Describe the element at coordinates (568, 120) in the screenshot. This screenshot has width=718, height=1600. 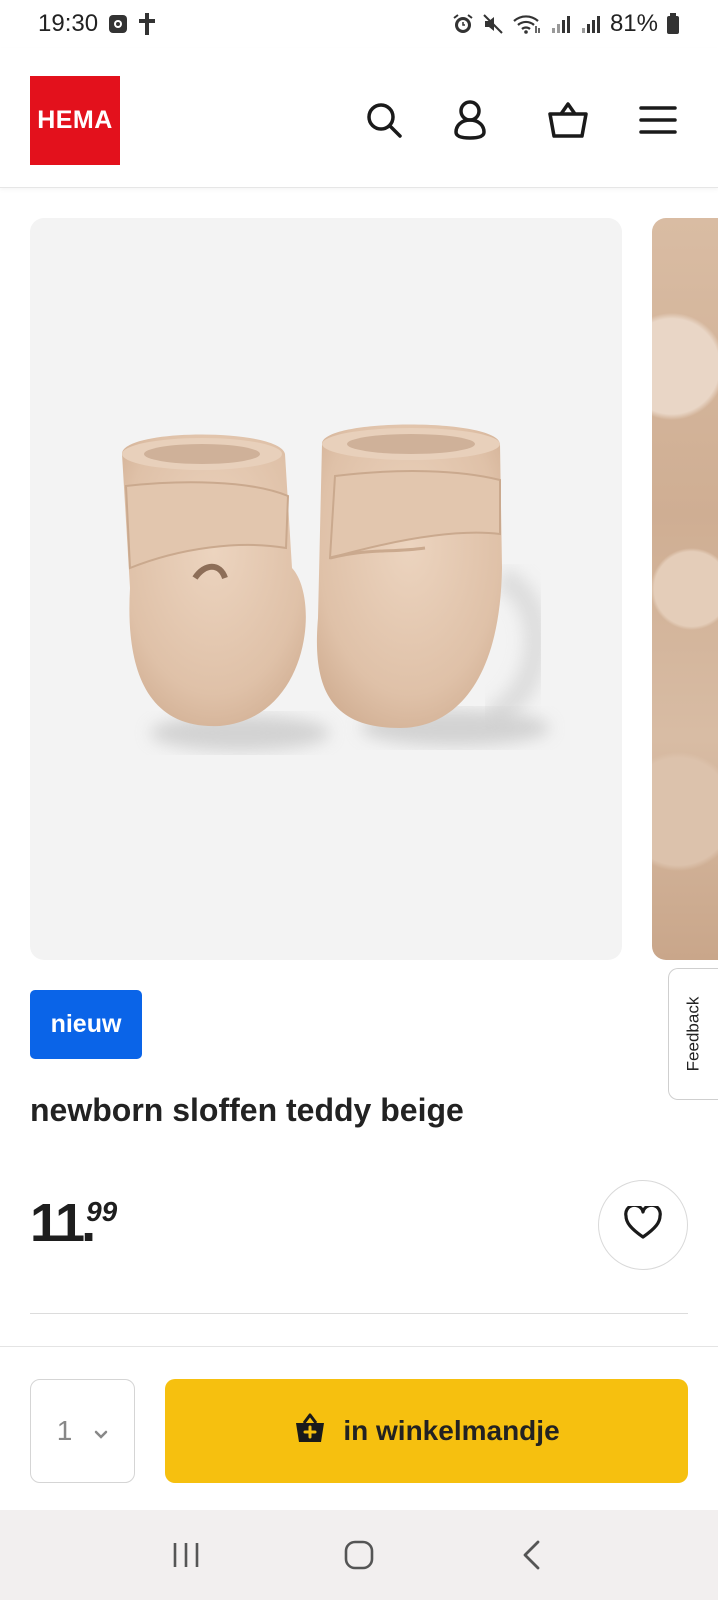
I see `basket-icon` at that location.